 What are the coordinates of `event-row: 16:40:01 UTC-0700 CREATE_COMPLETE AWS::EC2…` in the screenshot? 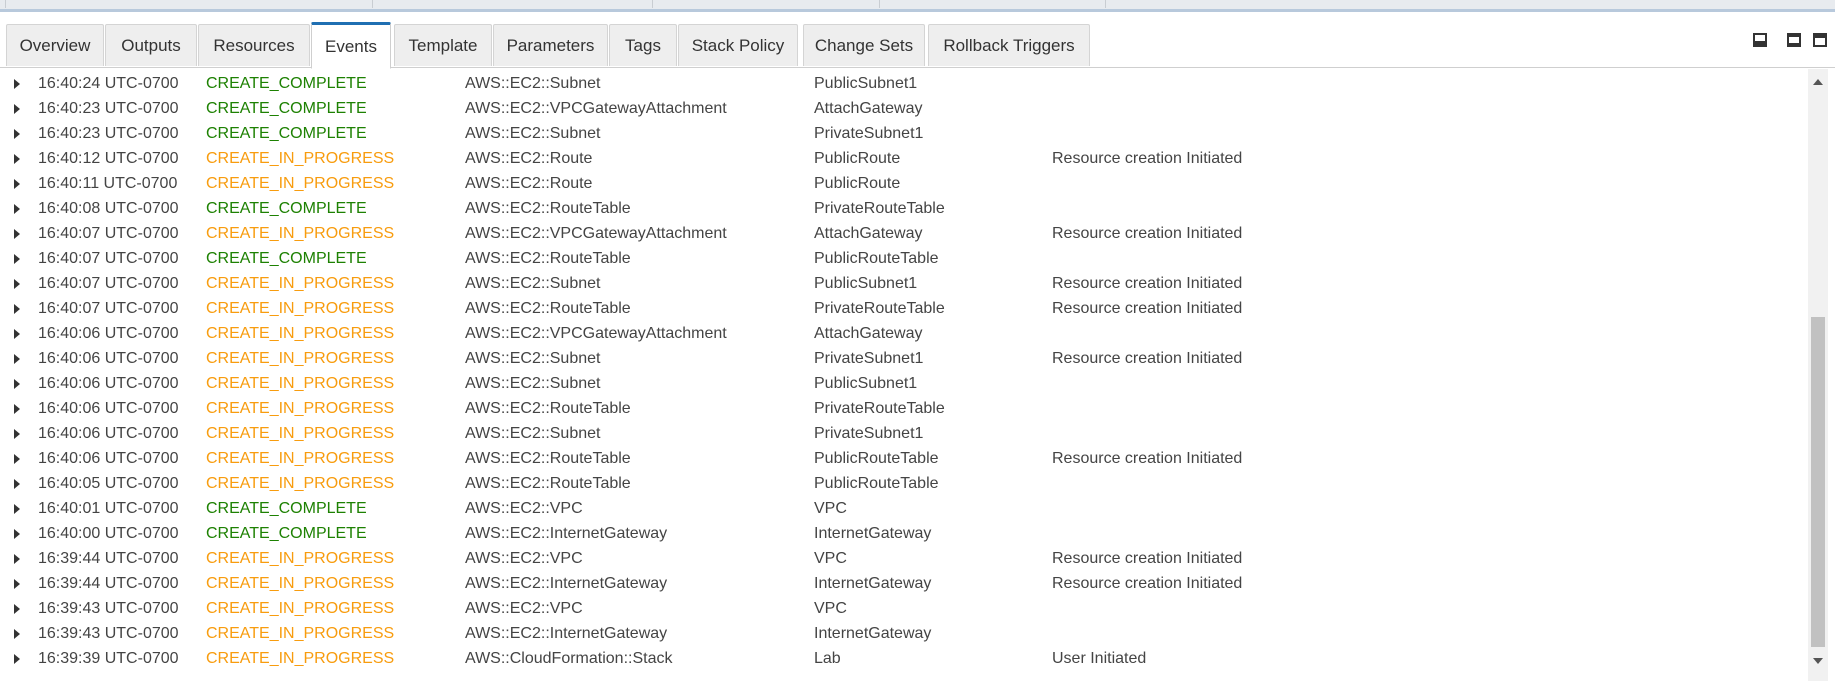 It's located at (904, 508).